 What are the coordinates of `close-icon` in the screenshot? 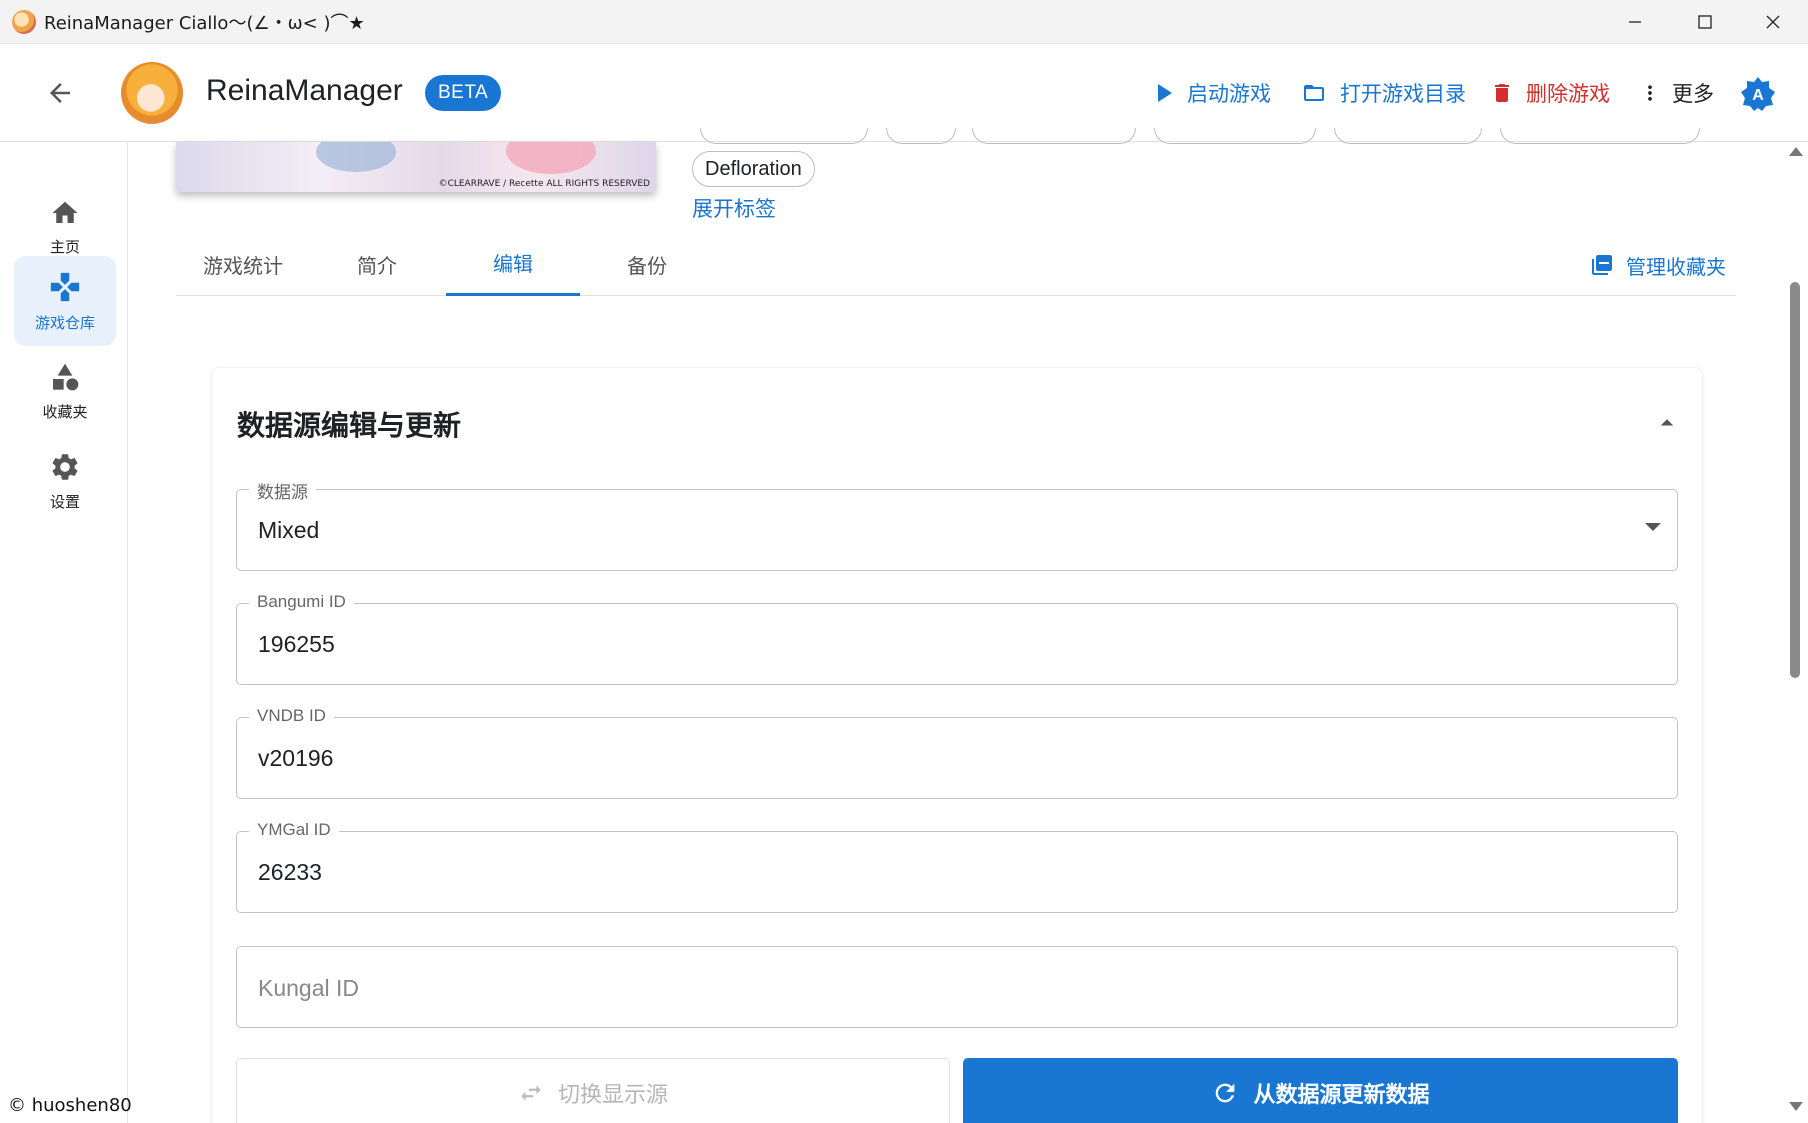 It's located at (1773, 22).